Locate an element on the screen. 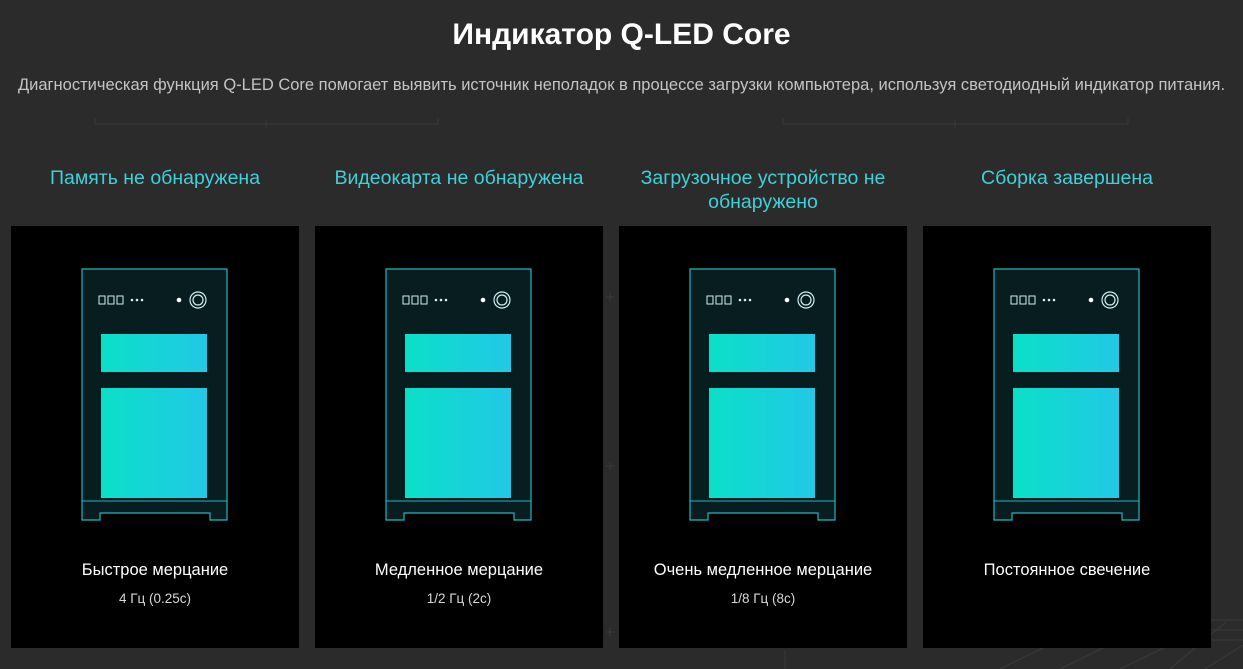 This screenshot has height=669, width=1243. card-heading: Загрузочное устройство не обнаружено is located at coordinates (763, 190).